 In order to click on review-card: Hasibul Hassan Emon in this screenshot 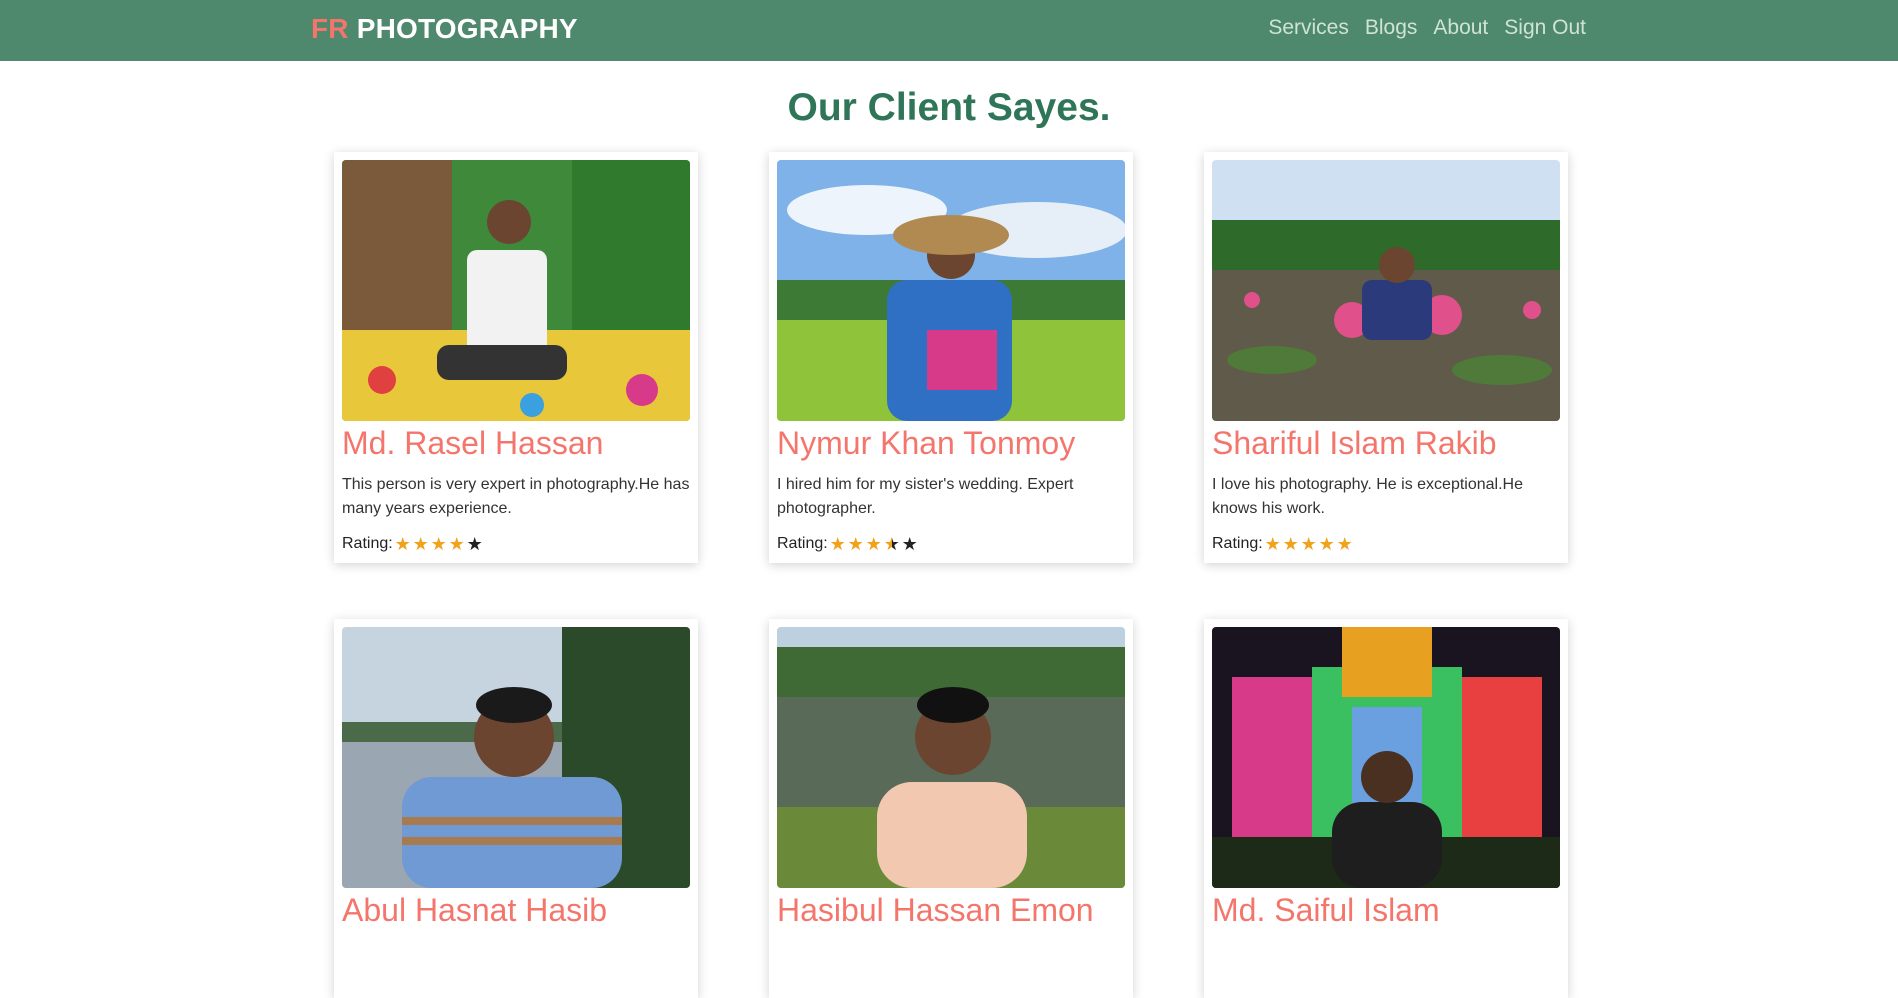, I will do `click(951, 808)`.